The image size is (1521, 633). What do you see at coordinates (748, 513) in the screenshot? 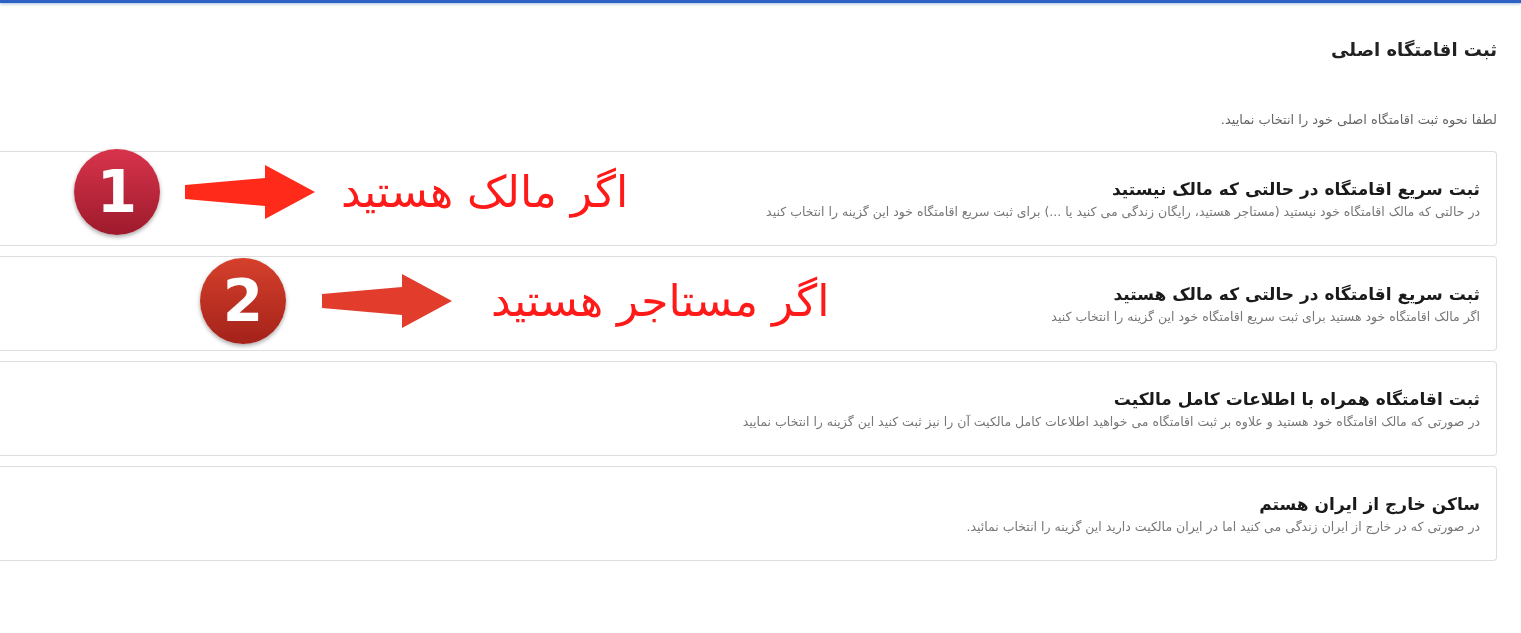
I see `option-card: ساکن خارج از ایران هستم در صورتی که در خارج از ایران زندگی می کنید اما در ایران مالکیت دارید این گزینه را انتخاب نمائید.` at bounding box center [748, 513].